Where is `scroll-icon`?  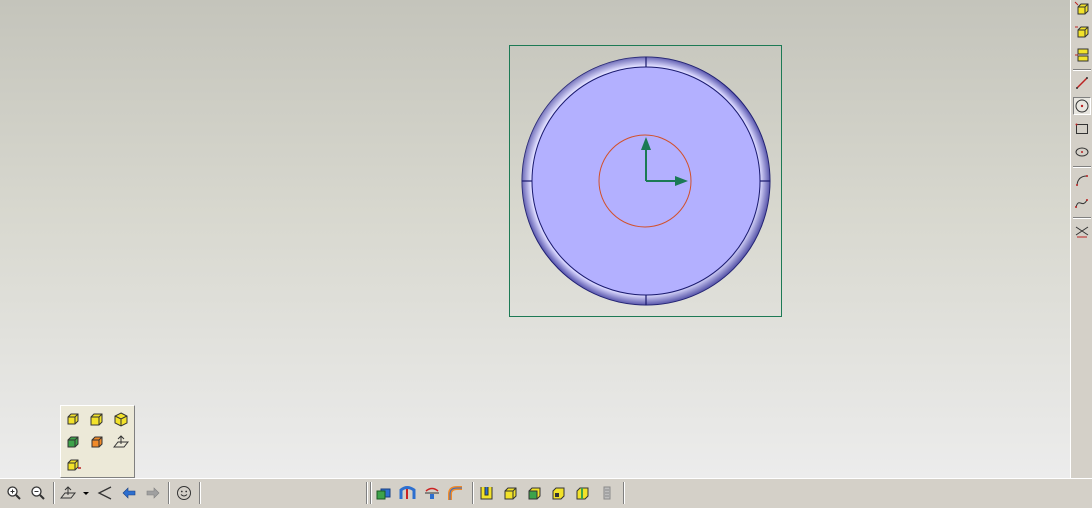
scroll-icon is located at coordinates (607, 493).